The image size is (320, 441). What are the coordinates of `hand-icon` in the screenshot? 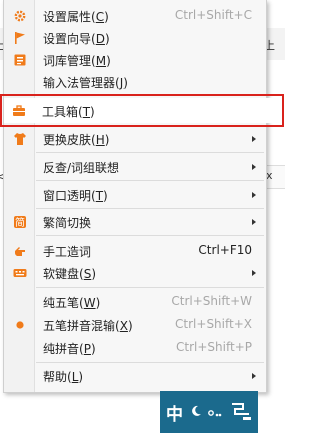 It's located at (20, 251).